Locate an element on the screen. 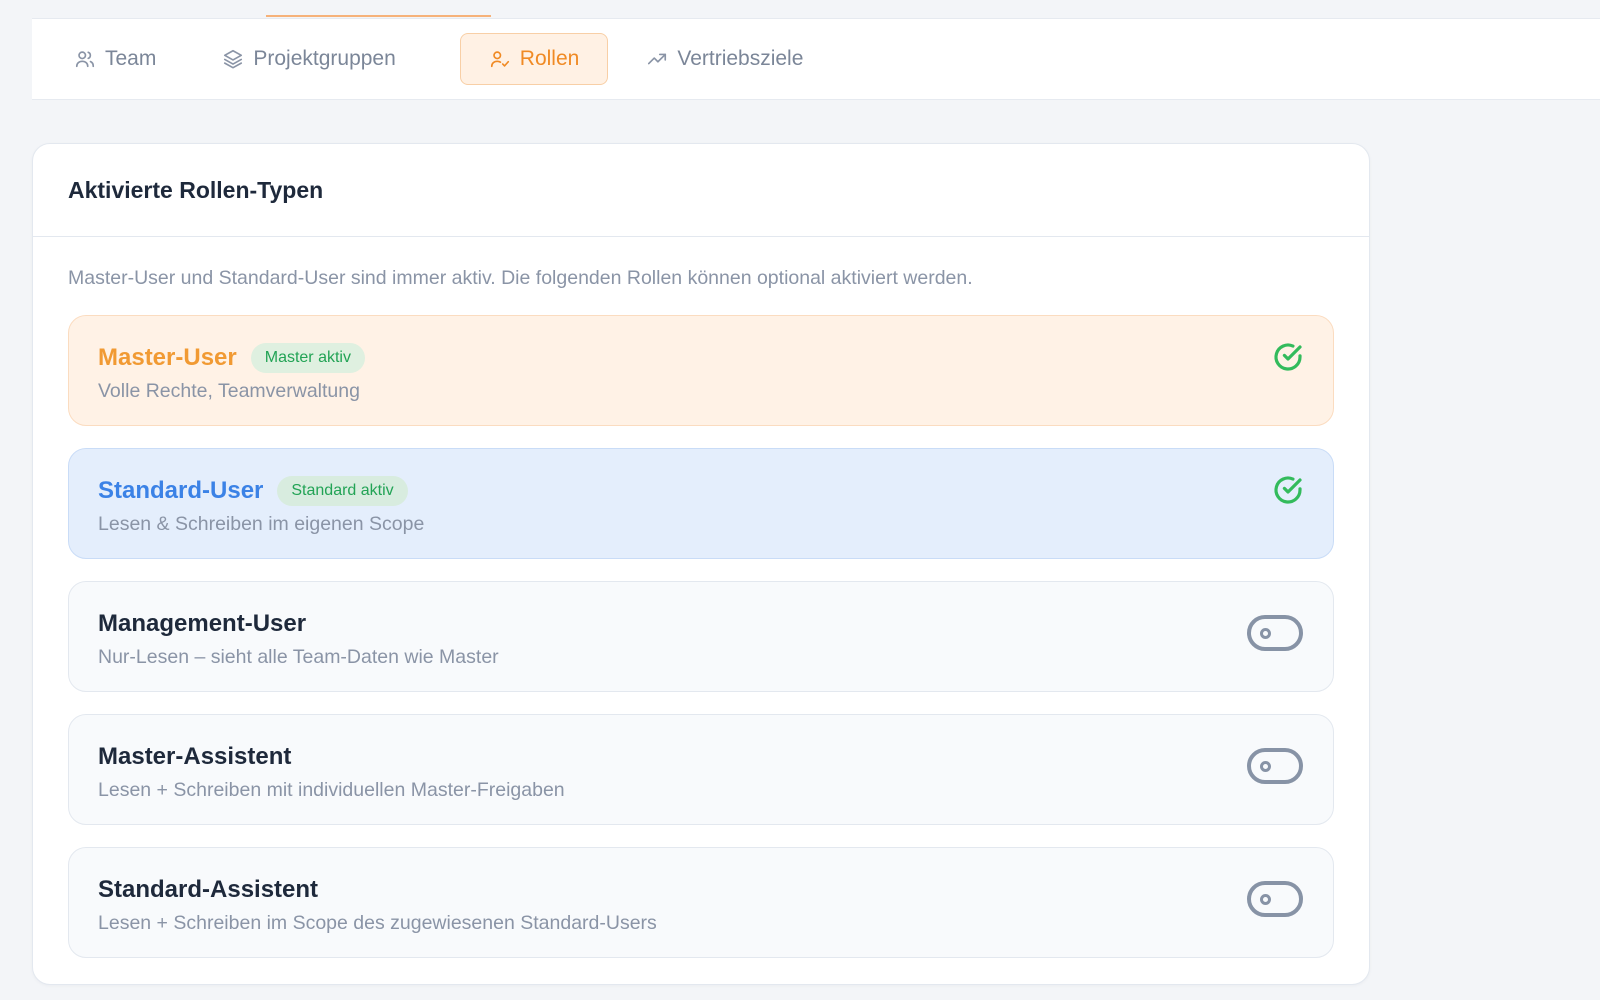 The width and height of the screenshot is (1600, 1000). tab-label: Rollen is located at coordinates (549, 58).